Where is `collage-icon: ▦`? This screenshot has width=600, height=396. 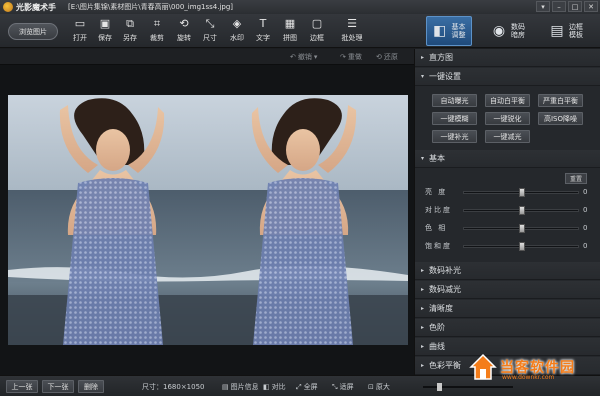 collage-icon: ▦ is located at coordinates (290, 23).